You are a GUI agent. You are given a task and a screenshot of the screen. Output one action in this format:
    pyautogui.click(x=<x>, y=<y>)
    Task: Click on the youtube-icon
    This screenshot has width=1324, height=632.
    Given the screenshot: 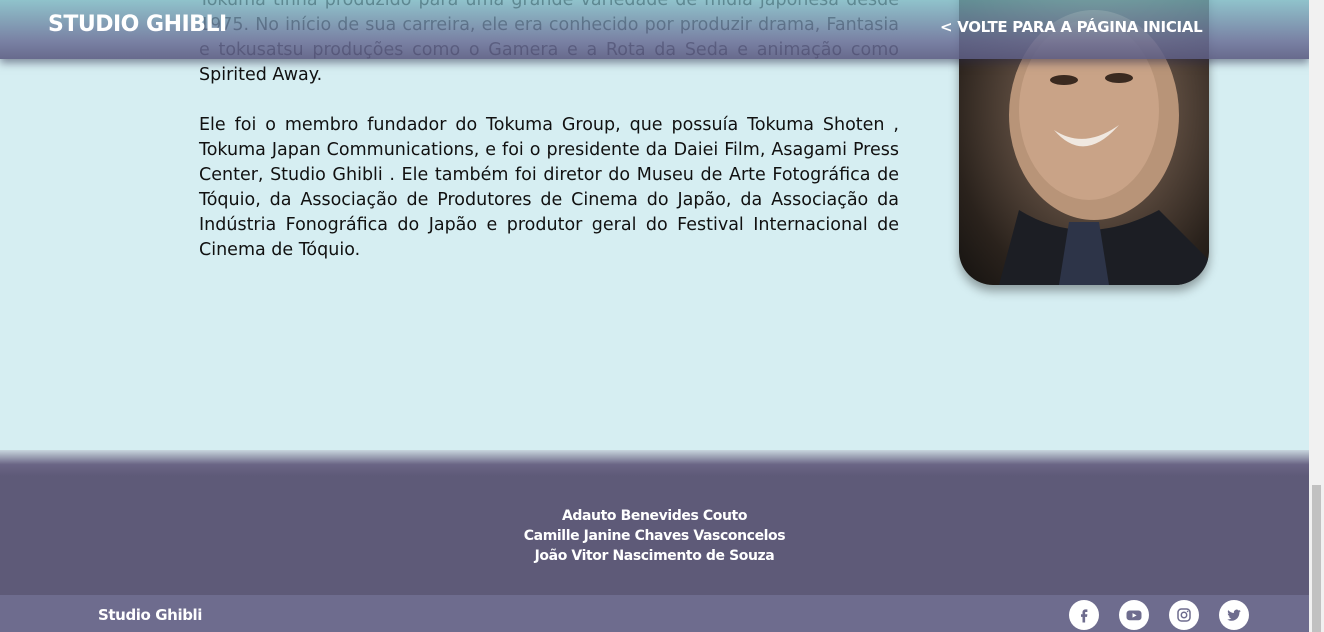 What is the action you would take?
    pyautogui.click(x=1134, y=615)
    